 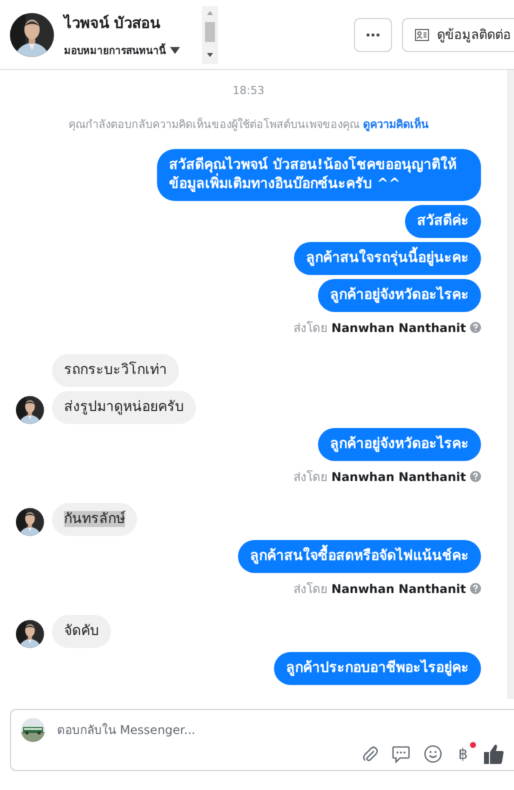 What do you see at coordinates (370, 754) in the screenshot?
I see `paperclip-icon` at bounding box center [370, 754].